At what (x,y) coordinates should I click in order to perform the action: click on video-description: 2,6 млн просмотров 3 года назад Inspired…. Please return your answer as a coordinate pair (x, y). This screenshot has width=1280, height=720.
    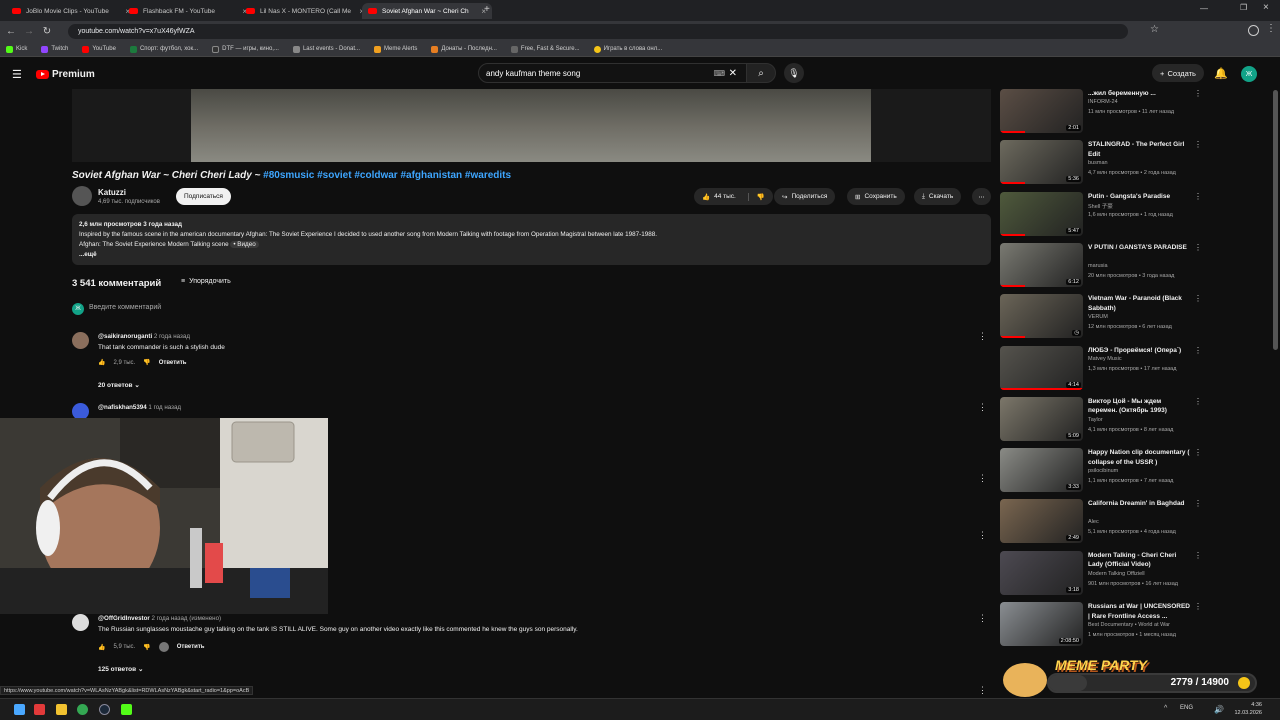
    Looking at the image, I should click on (531, 239).